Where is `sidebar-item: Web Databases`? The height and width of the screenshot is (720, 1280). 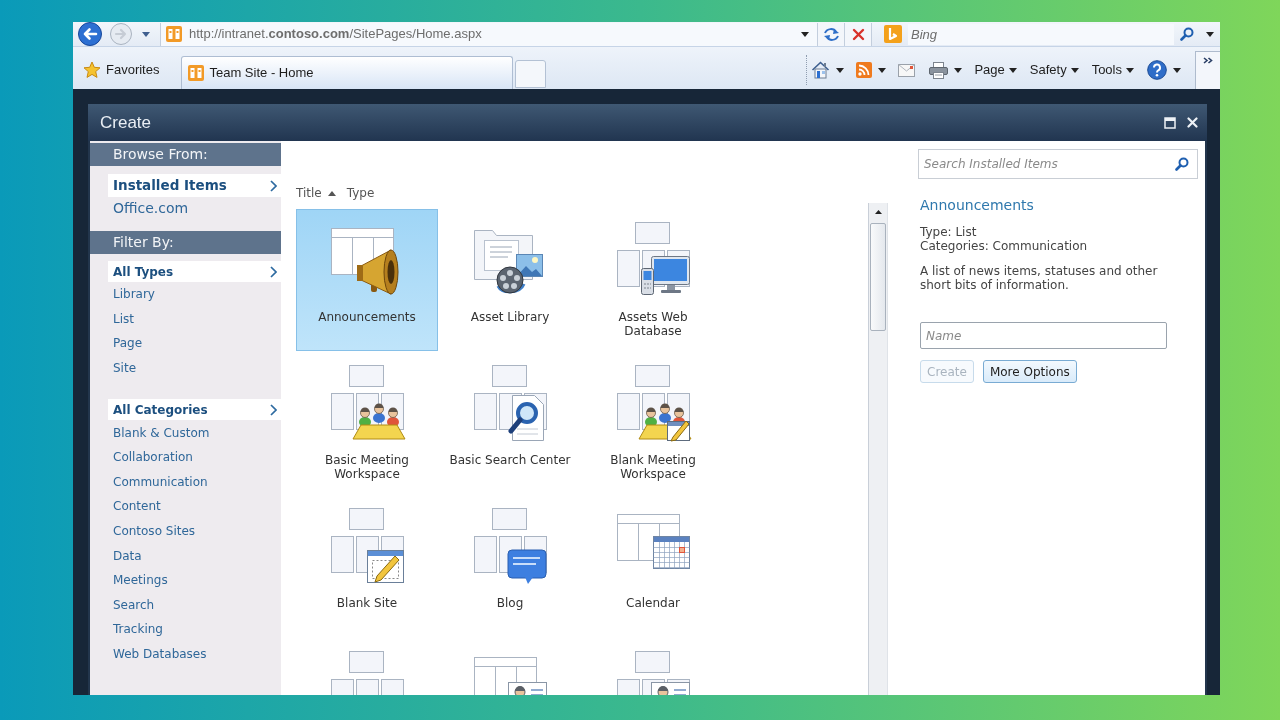 sidebar-item: Web Databases is located at coordinates (194, 654).